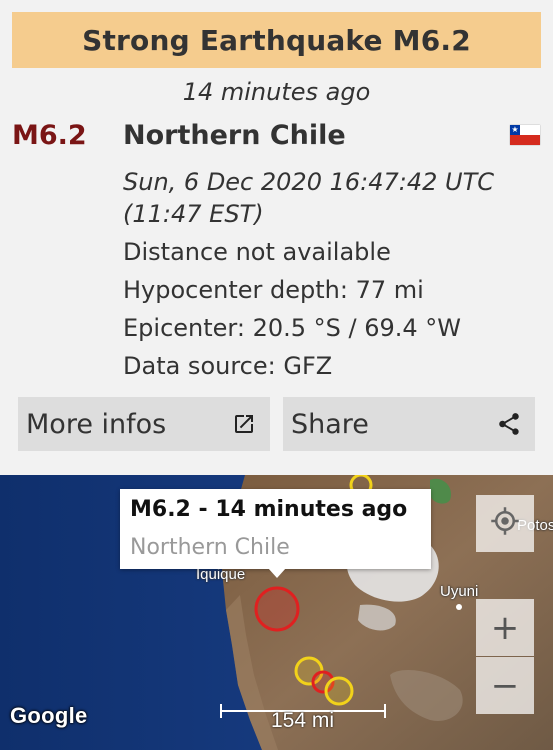 This screenshot has height=750, width=553. I want to click on magnitude-label: M6.2, so click(49, 135).